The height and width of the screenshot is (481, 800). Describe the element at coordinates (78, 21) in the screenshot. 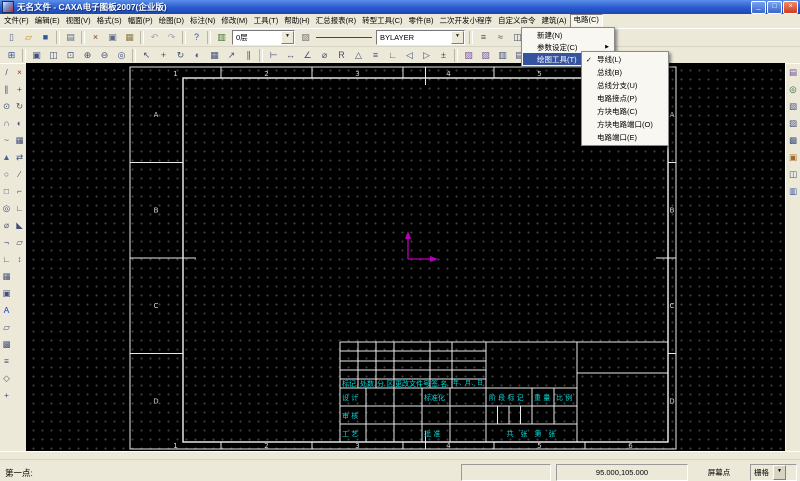

I see `menu-item-3: 视图(V)` at that location.